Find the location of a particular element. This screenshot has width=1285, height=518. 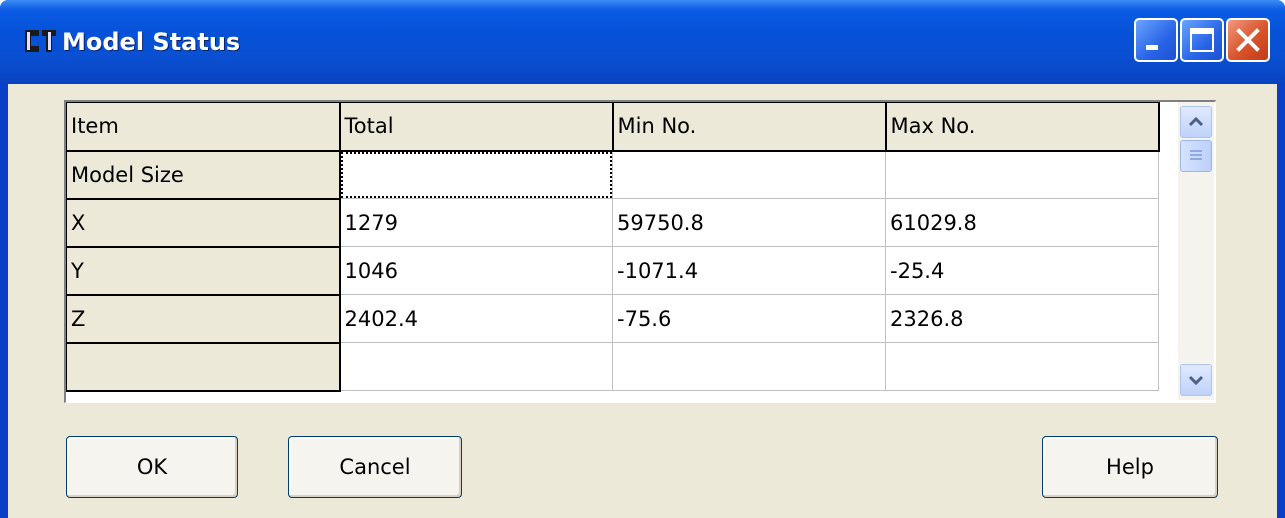

scroll-up-button is located at coordinates (1196, 122).